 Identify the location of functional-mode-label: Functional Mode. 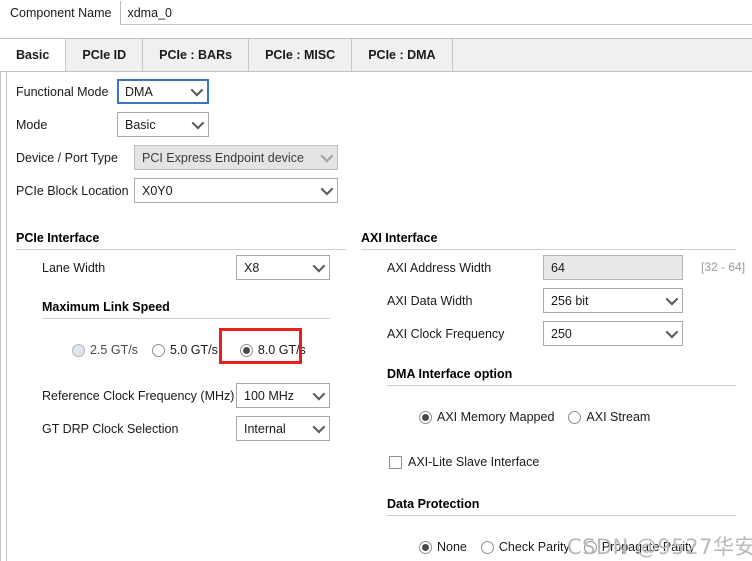
(62, 92).